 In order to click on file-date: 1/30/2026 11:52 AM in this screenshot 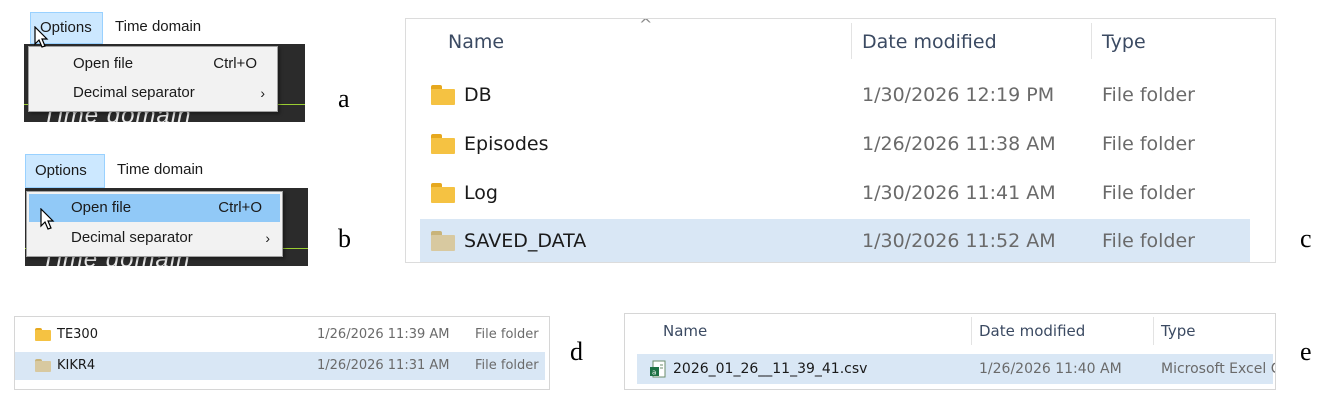, I will do `click(959, 241)`.